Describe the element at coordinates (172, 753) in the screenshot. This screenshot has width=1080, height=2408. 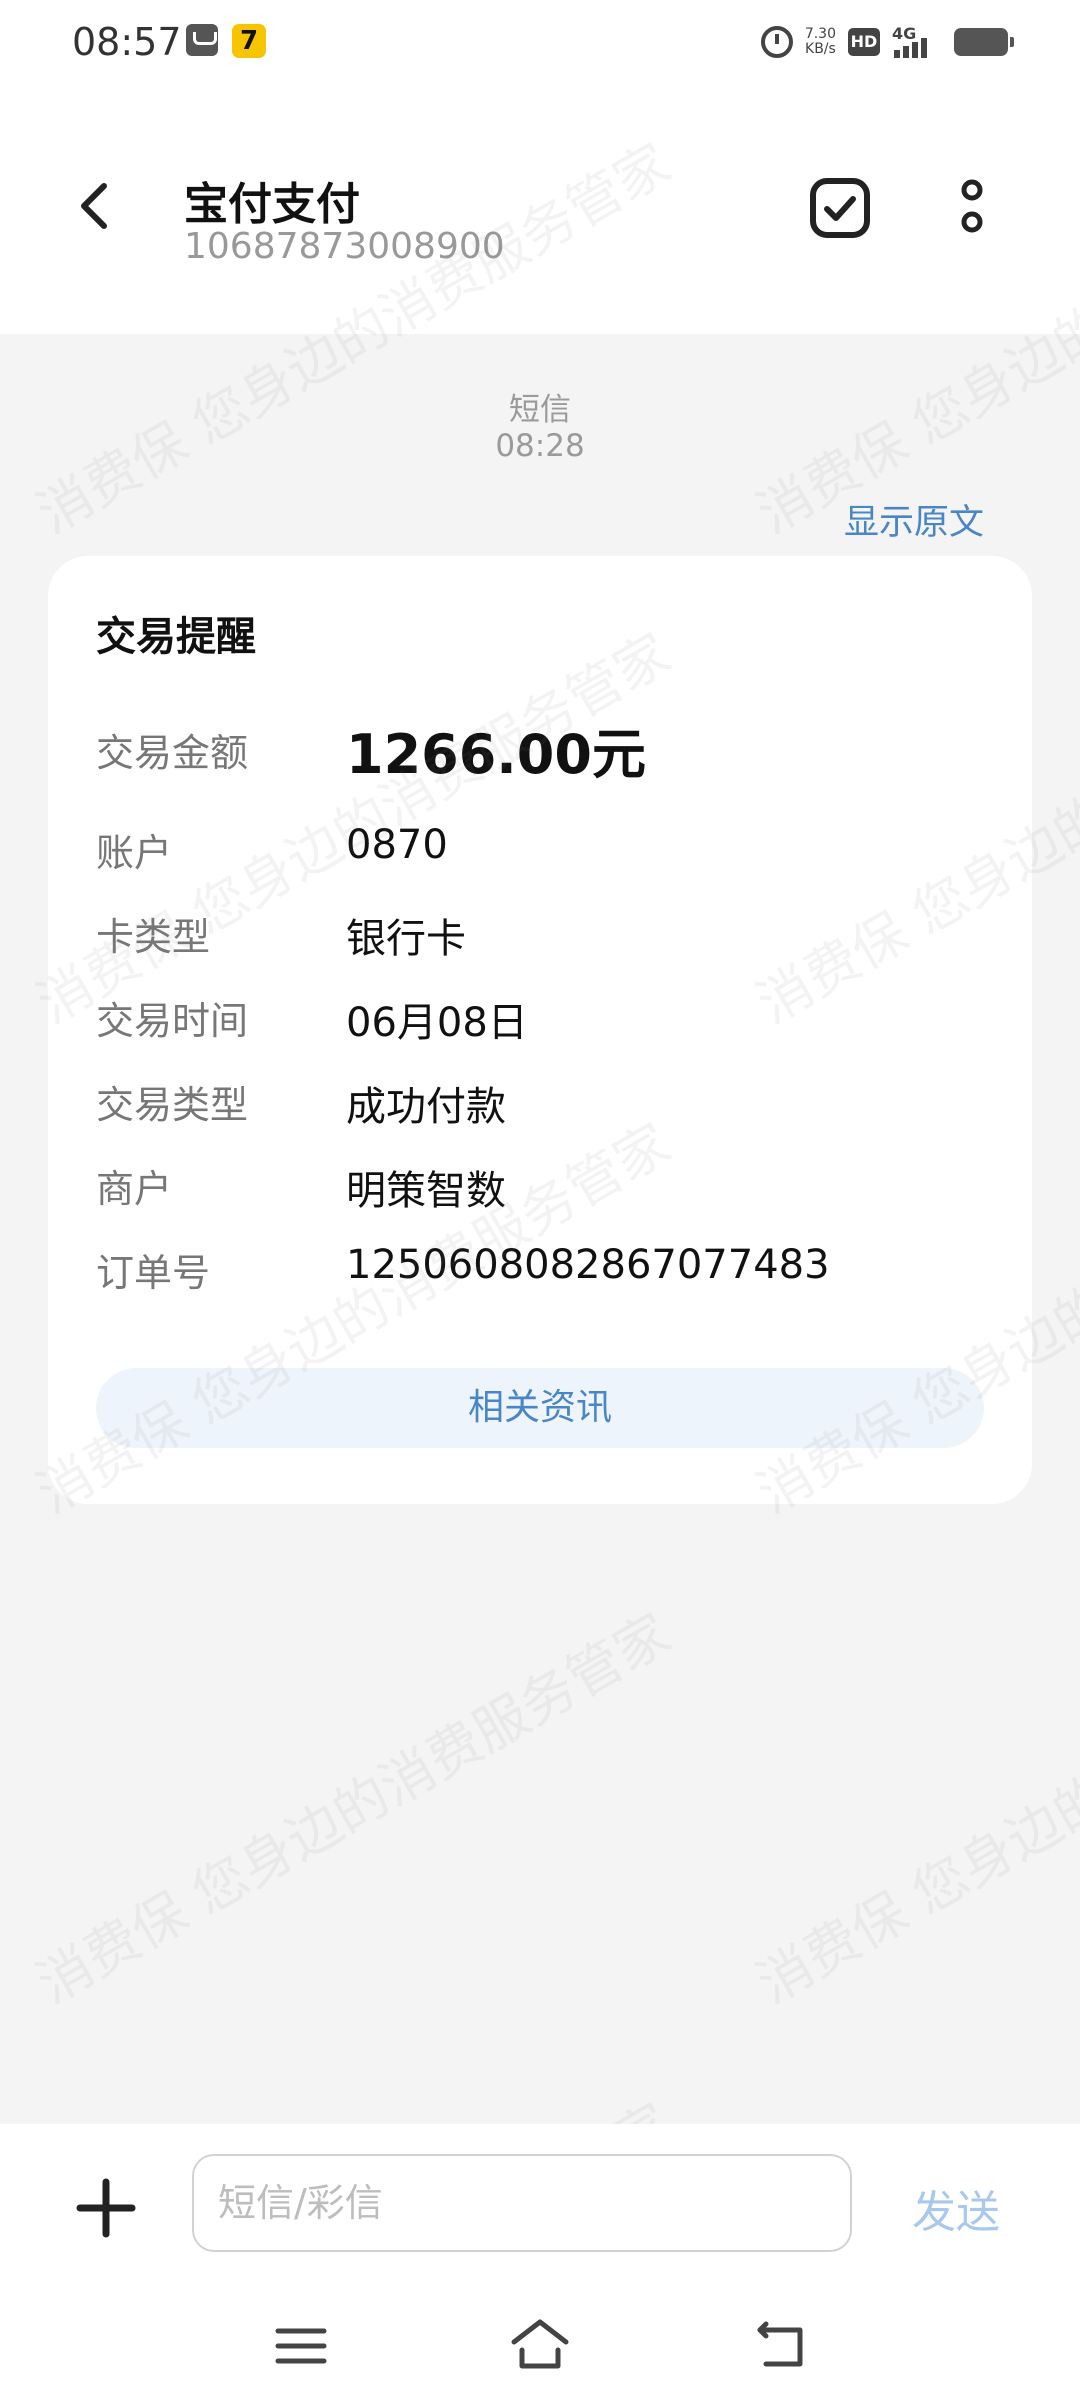
I see `row-label-amount: 交易金额` at that location.